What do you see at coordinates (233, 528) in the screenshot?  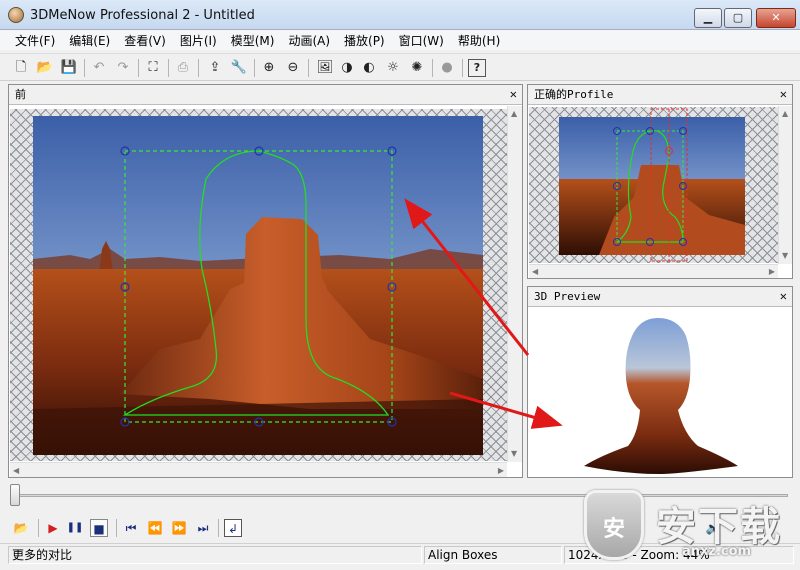 I see `loop-icon: ↲` at bounding box center [233, 528].